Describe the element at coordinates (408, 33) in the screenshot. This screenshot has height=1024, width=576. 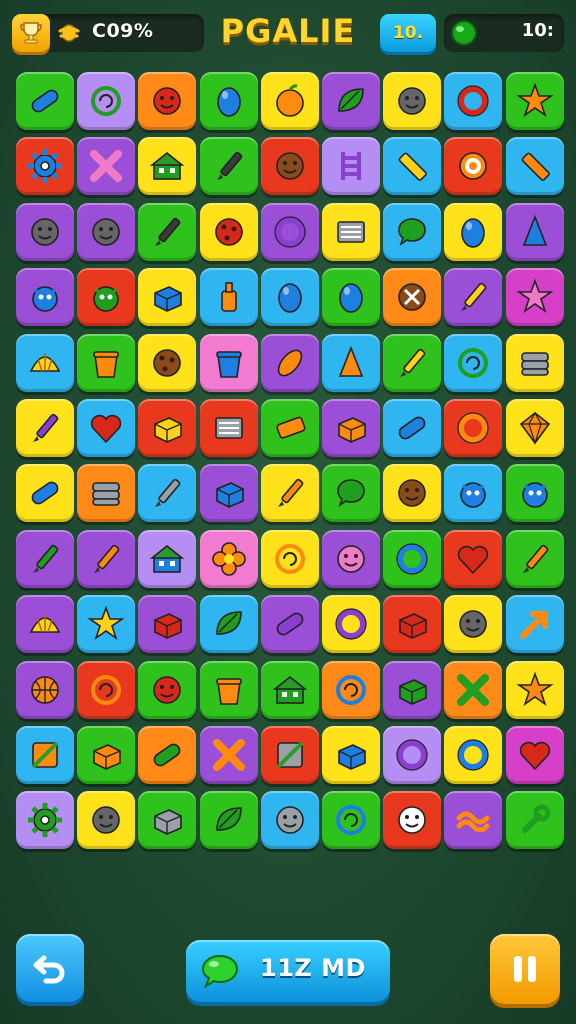
I see `level-badge: 10.` at that location.